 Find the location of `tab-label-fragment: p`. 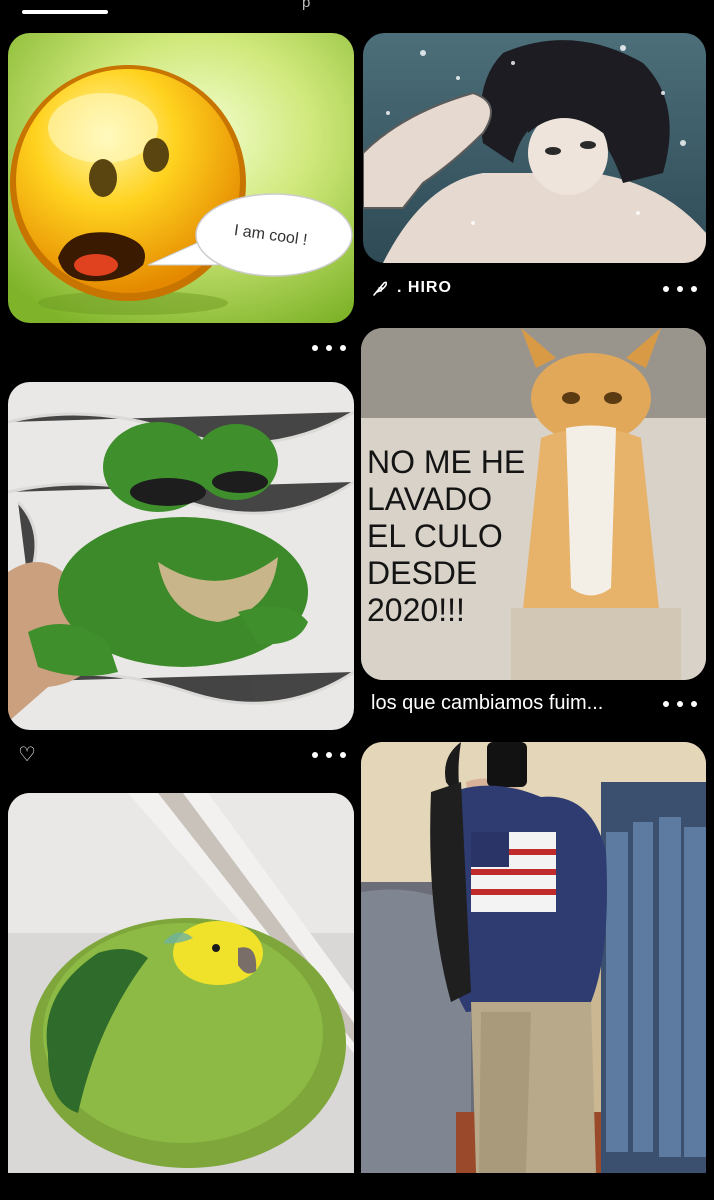

tab-label-fragment: p is located at coordinates (306, 5).